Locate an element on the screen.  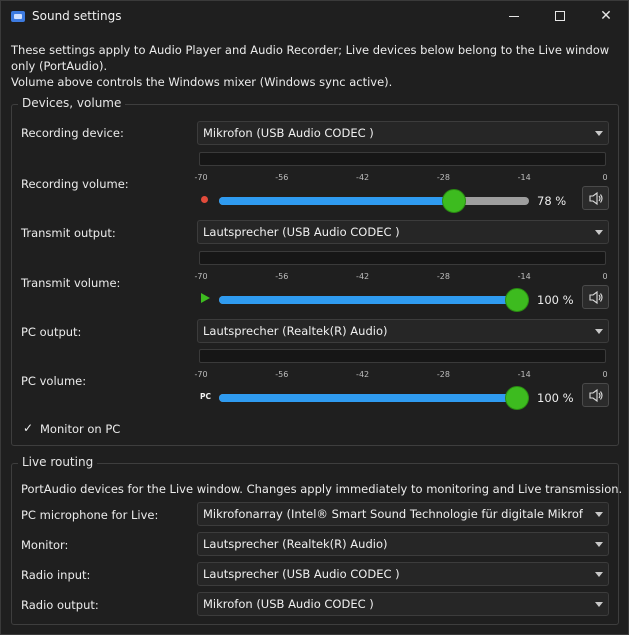
recording-volume-label: Recording volume: is located at coordinates (75, 184).